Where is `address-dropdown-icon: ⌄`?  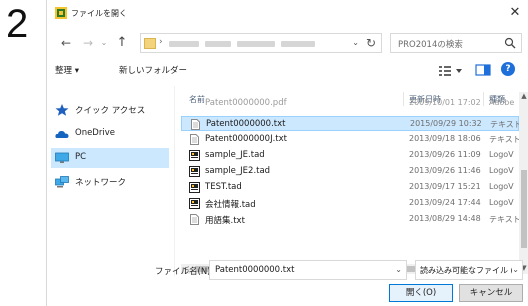 address-dropdown-icon: ⌄ is located at coordinates (355, 42).